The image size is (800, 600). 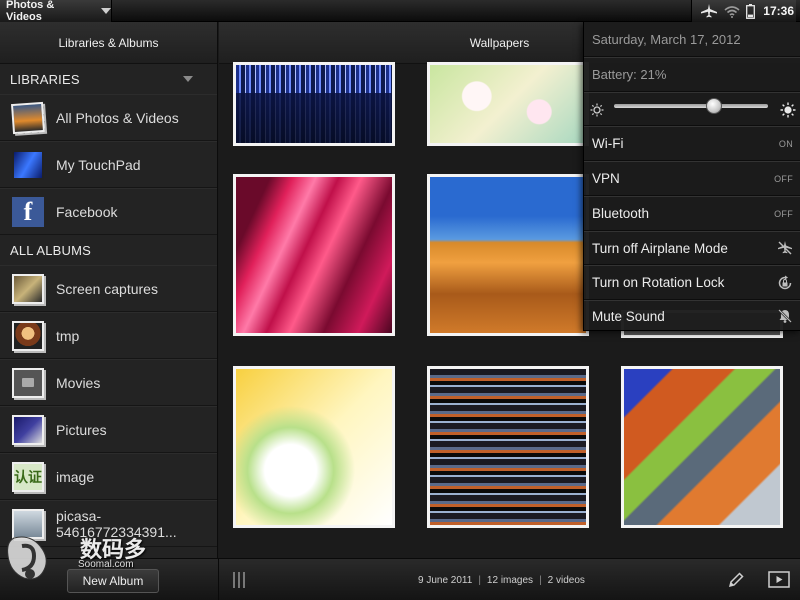 What do you see at coordinates (240, 580) in the screenshot?
I see `drag-handle-icon` at bounding box center [240, 580].